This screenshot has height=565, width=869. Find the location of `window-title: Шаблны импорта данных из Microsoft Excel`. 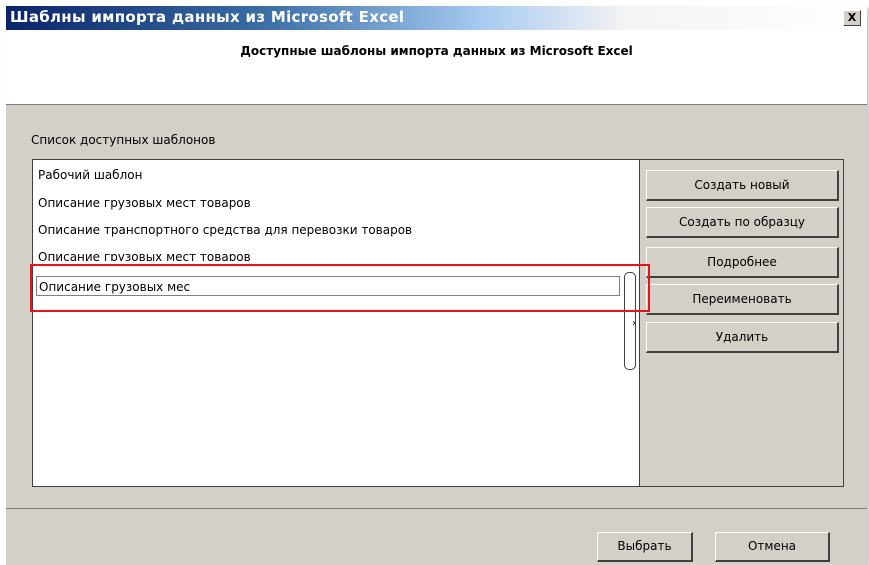

window-title: Шаблны импорта данных из Microsoft Excel is located at coordinates (207, 17).